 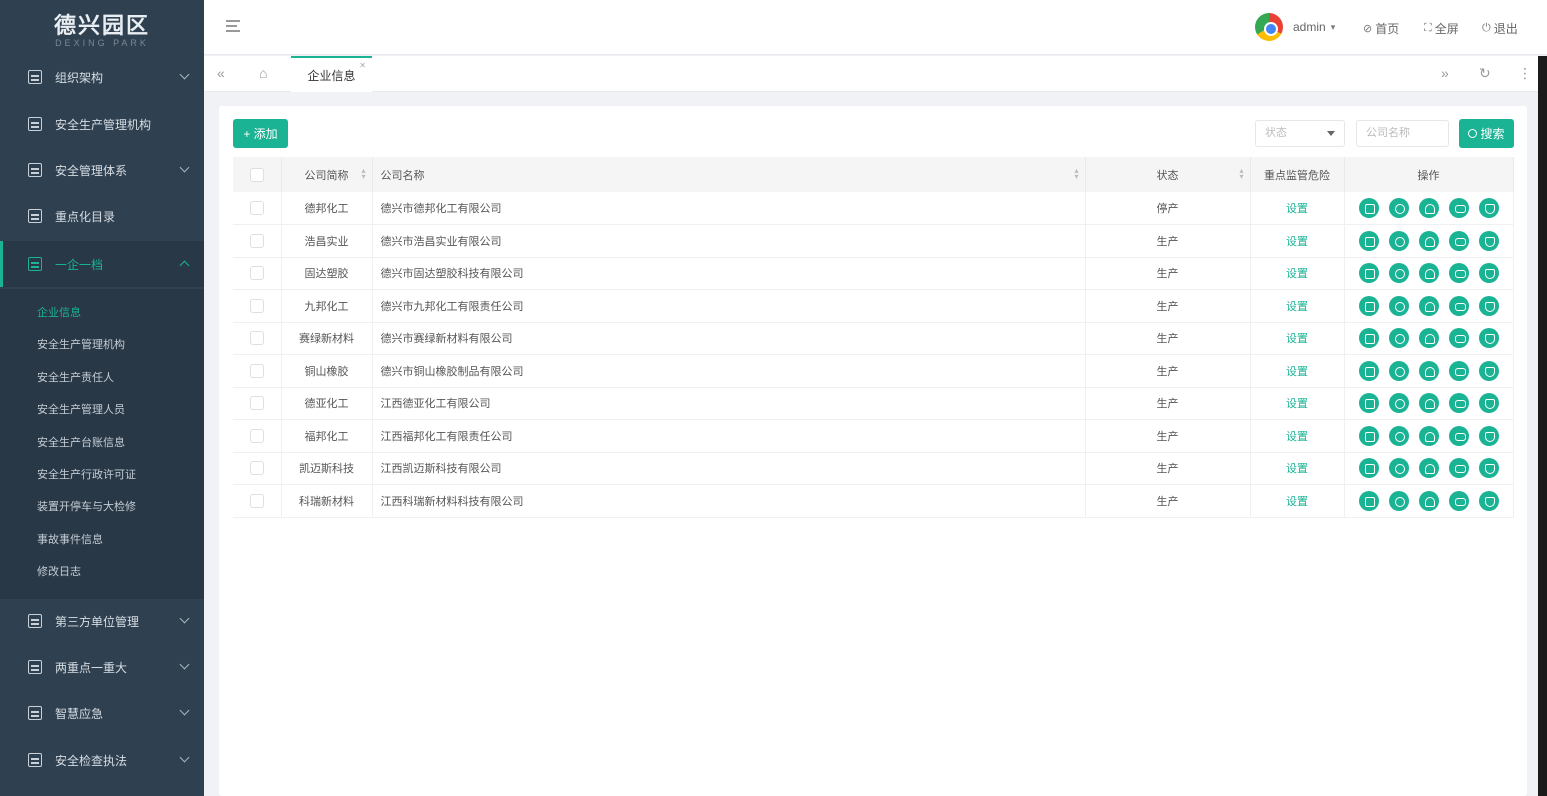 What do you see at coordinates (86, 507) in the screenshot?
I see `submenu-item-maintenance: 装置开停车与大检修` at bounding box center [86, 507].